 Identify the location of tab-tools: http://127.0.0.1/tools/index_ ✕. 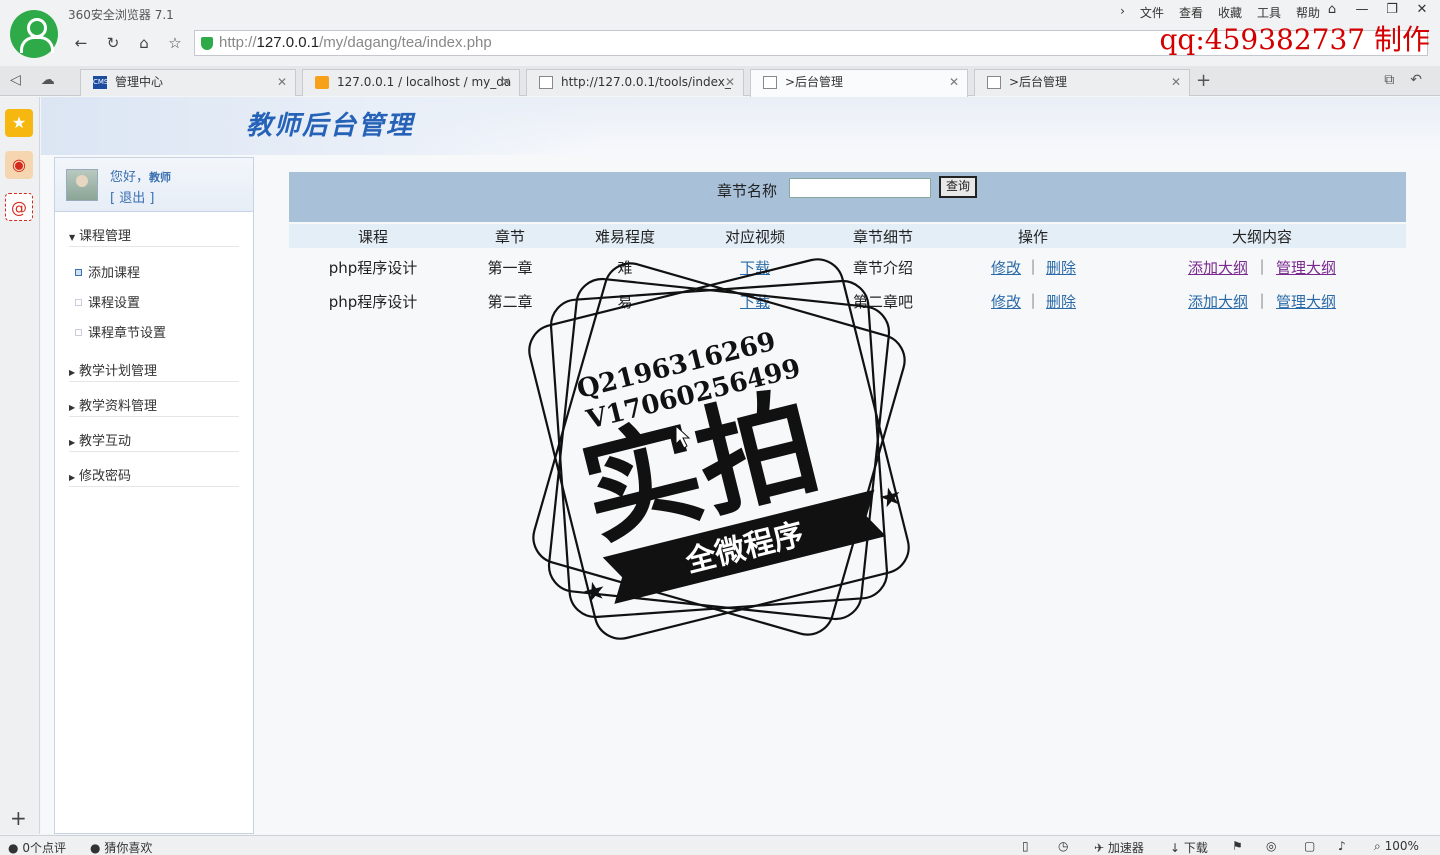
(635, 82).